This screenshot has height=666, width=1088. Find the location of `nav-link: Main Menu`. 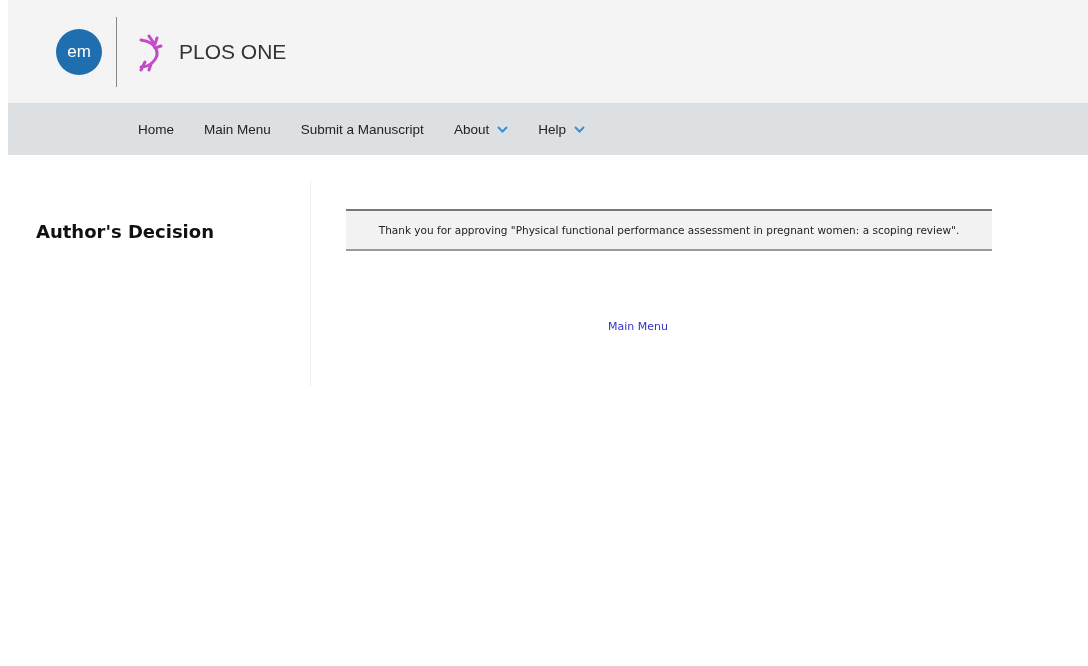

nav-link: Main Menu is located at coordinates (237, 129).